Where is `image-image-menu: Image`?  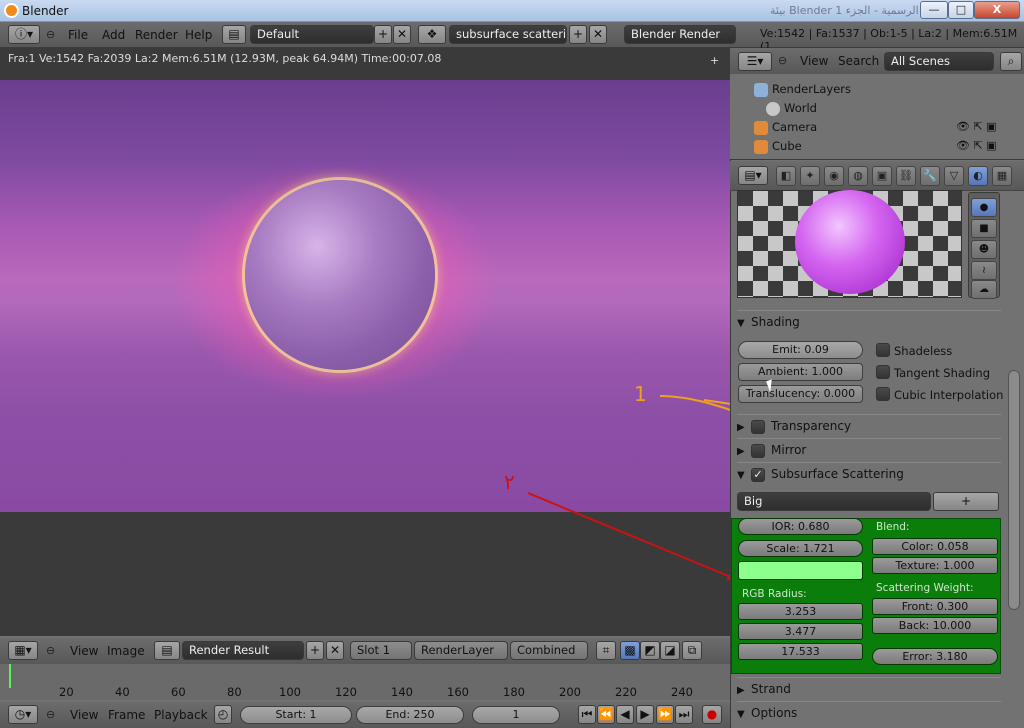
image-image-menu: Image is located at coordinates (126, 651).